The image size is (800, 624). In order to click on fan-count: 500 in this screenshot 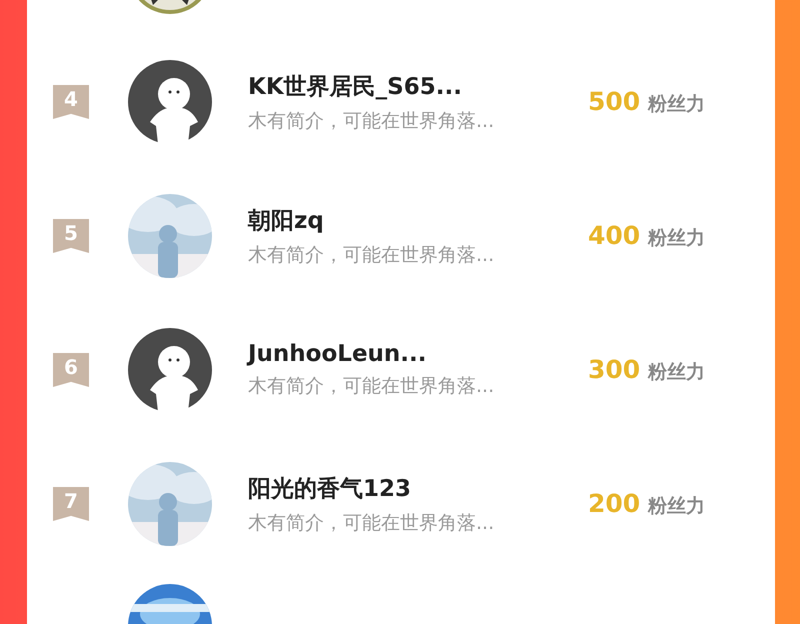, I will do `click(614, 101)`.